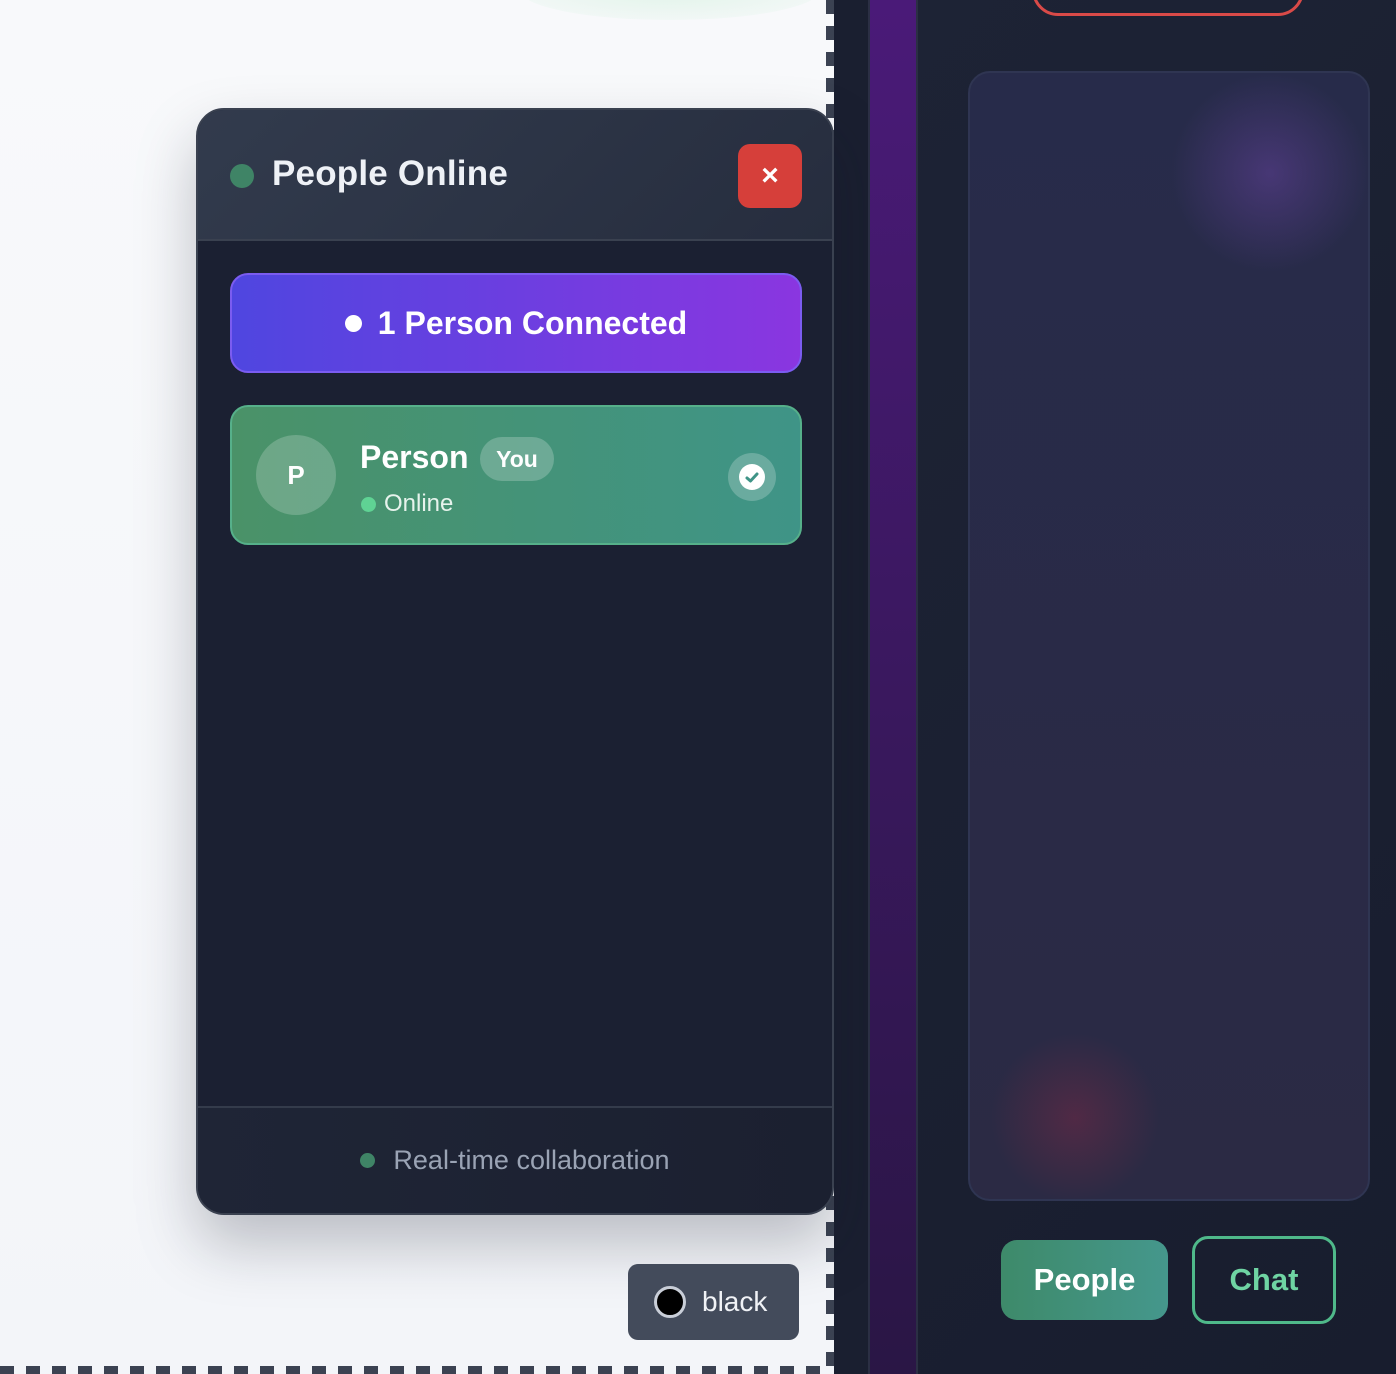  I want to click on connected-count-banner: 1 Person Connected, so click(516, 323).